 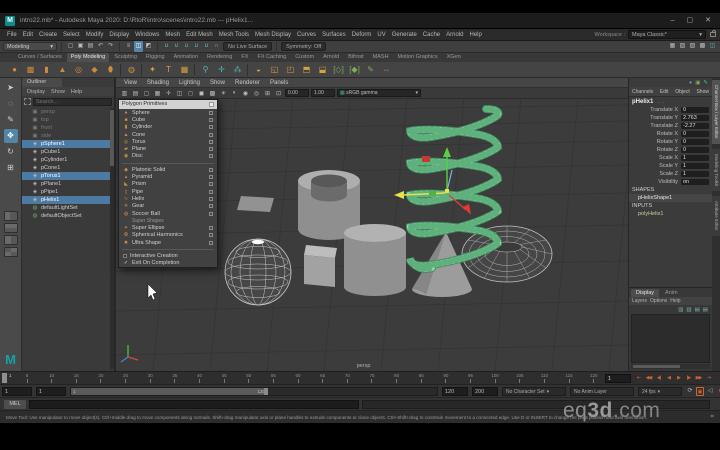 What do you see at coordinates (688, 378) in the screenshot?
I see `step-forward-key-button: |▶` at bounding box center [688, 378].